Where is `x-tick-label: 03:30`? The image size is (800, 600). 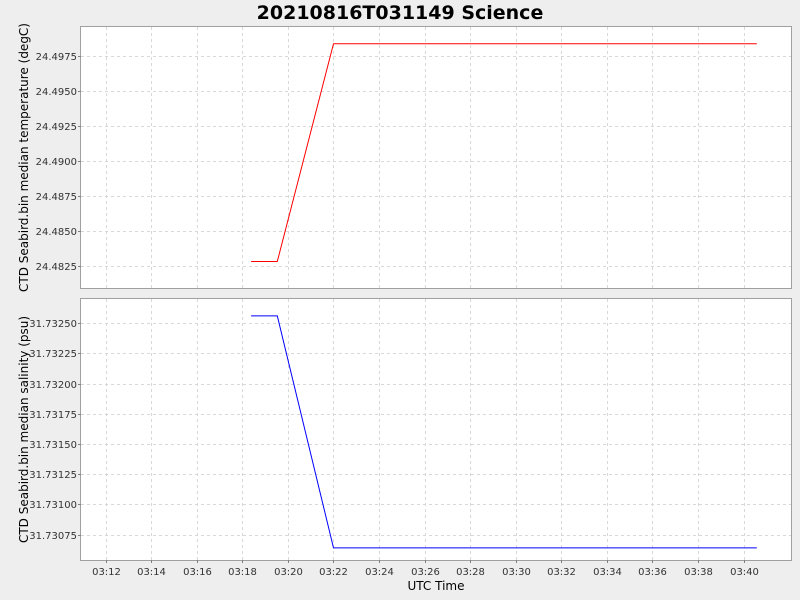 x-tick-label: 03:30 is located at coordinates (516, 572).